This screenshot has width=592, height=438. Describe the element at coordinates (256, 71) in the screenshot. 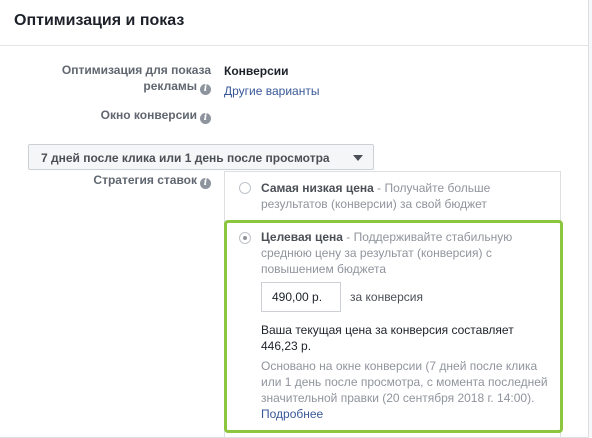

I see `optimization-value: Конверсии` at that location.